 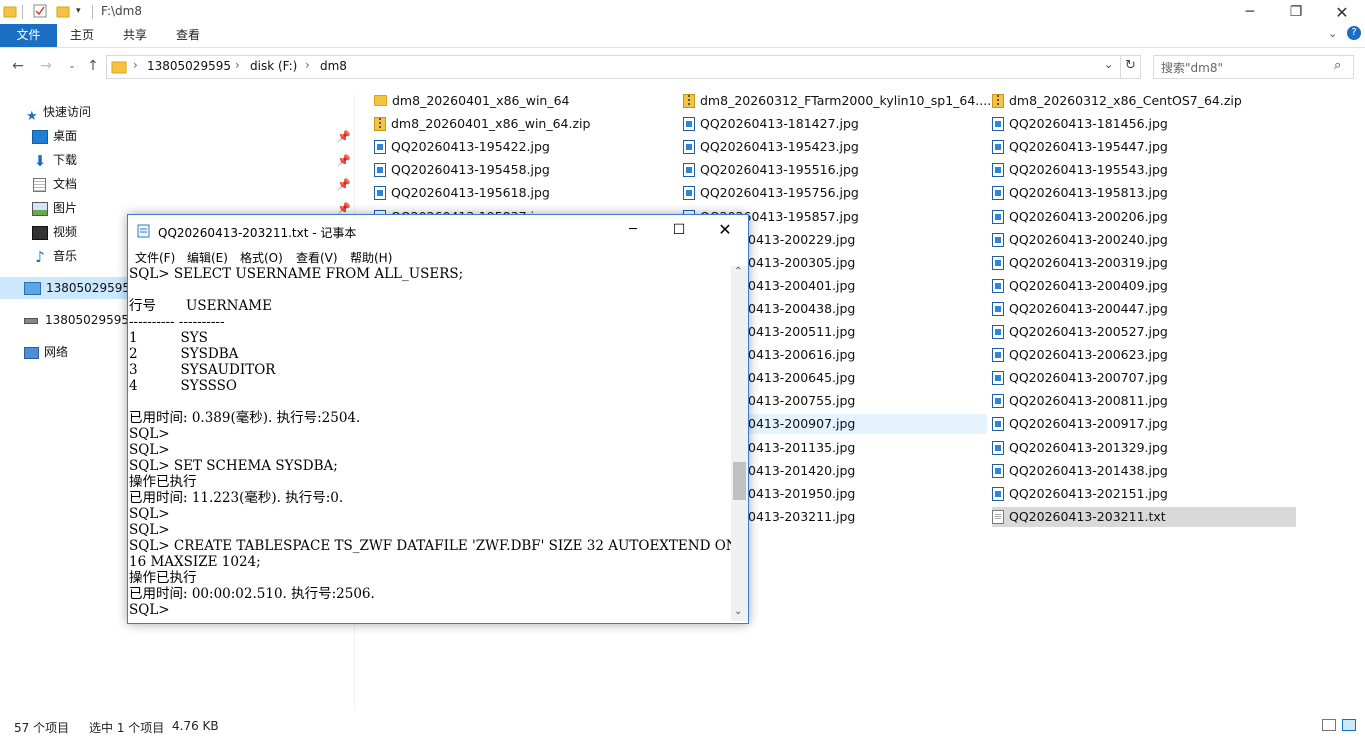 I want to click on file-item: dm8_20260401_x86_win_64, so click(x=524, y=101).